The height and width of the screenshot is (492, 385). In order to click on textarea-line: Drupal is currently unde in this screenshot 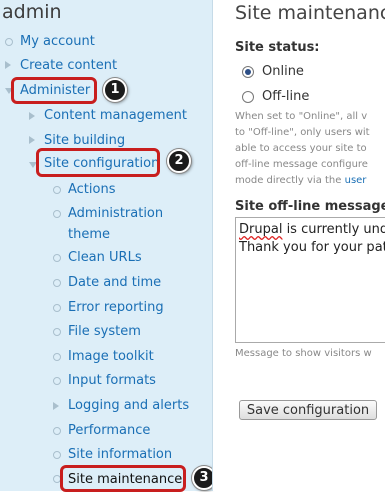, I will do `click(312, 230)`.